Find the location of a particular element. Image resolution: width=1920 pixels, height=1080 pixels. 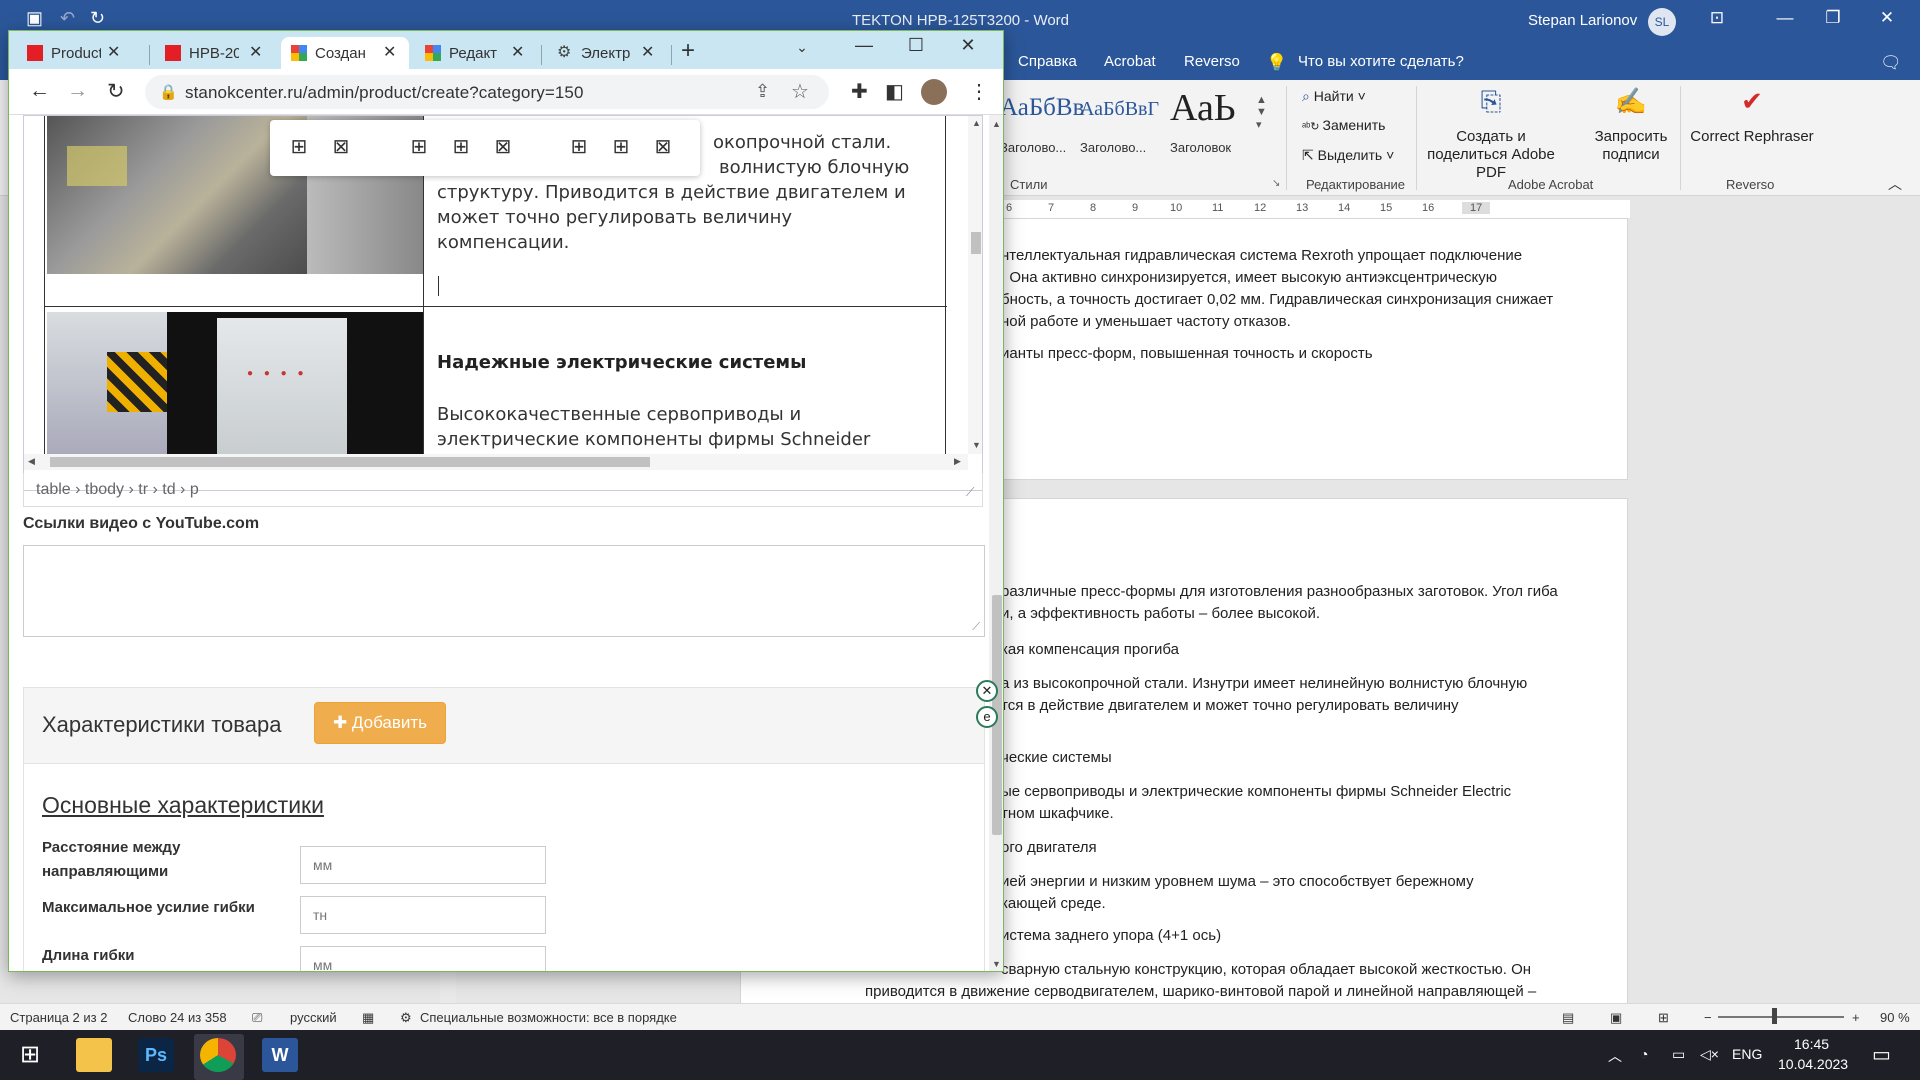

lock-icon: 🔒 is located at coordinates (168, 92).